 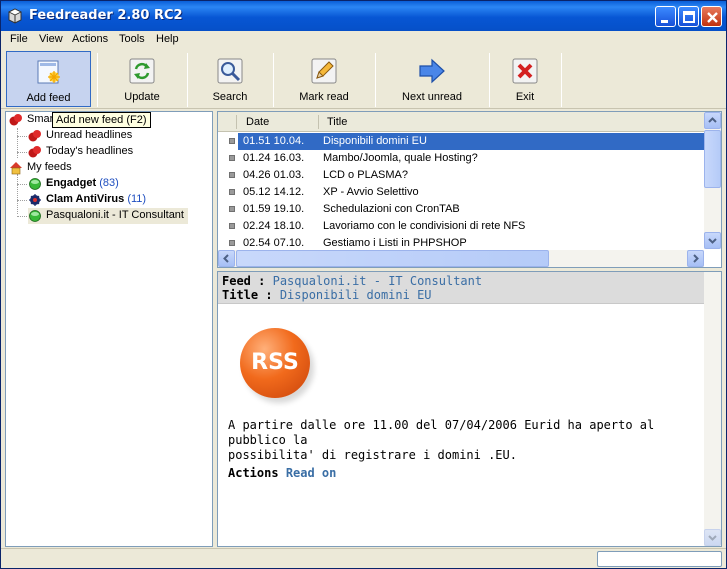 What do you see at coordinates (665, 16) in the screenshot?
I see `minimize-button` at bounding box center [665, 16].